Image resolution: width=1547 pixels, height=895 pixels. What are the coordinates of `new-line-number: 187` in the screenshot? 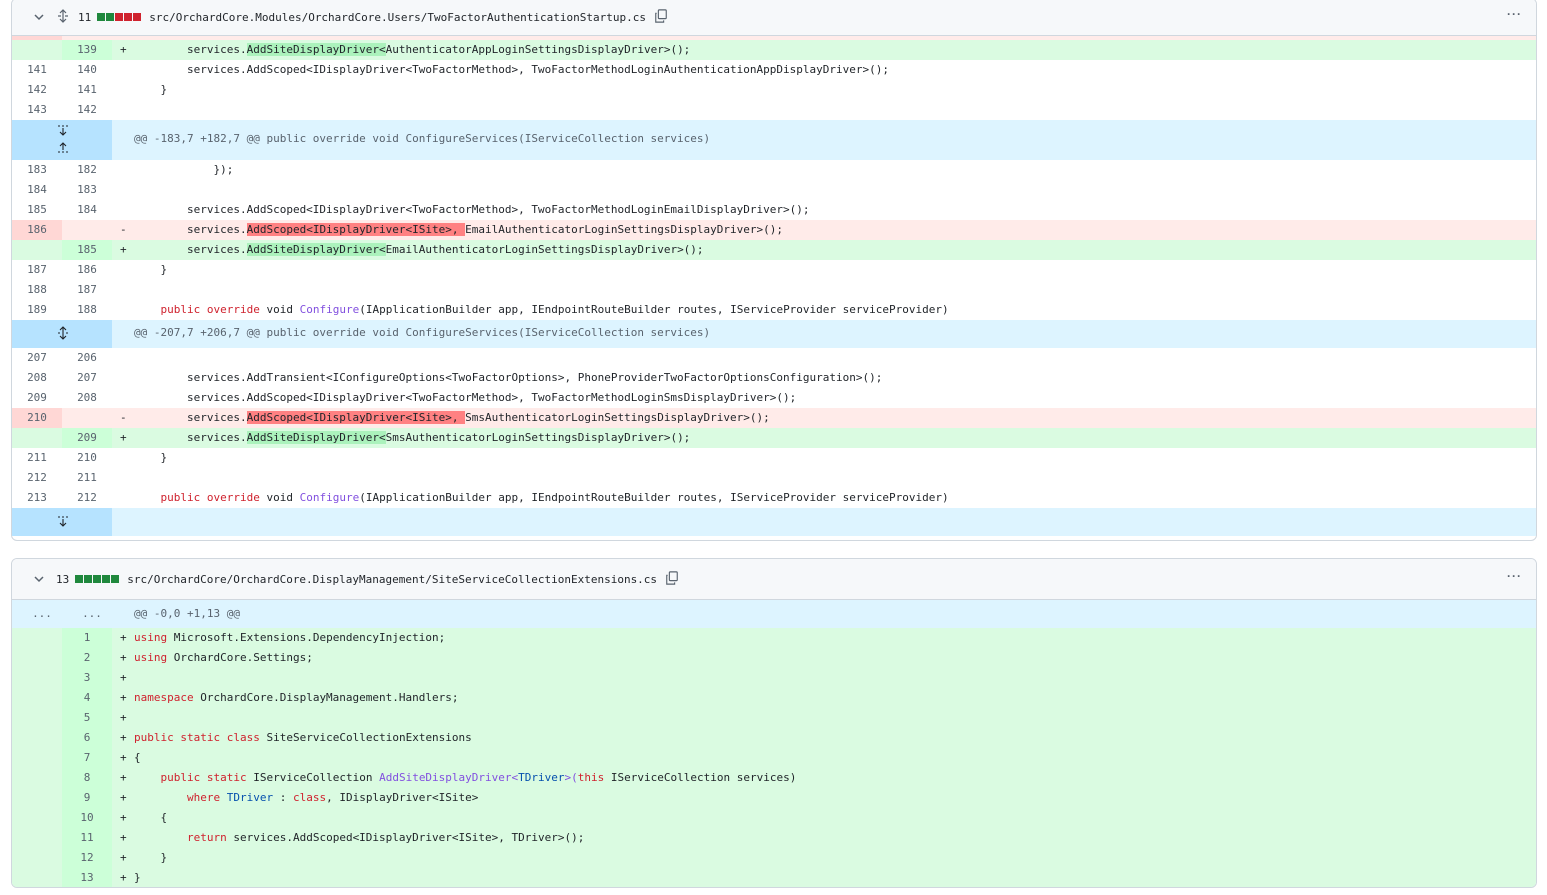 It's located at (87, 290).